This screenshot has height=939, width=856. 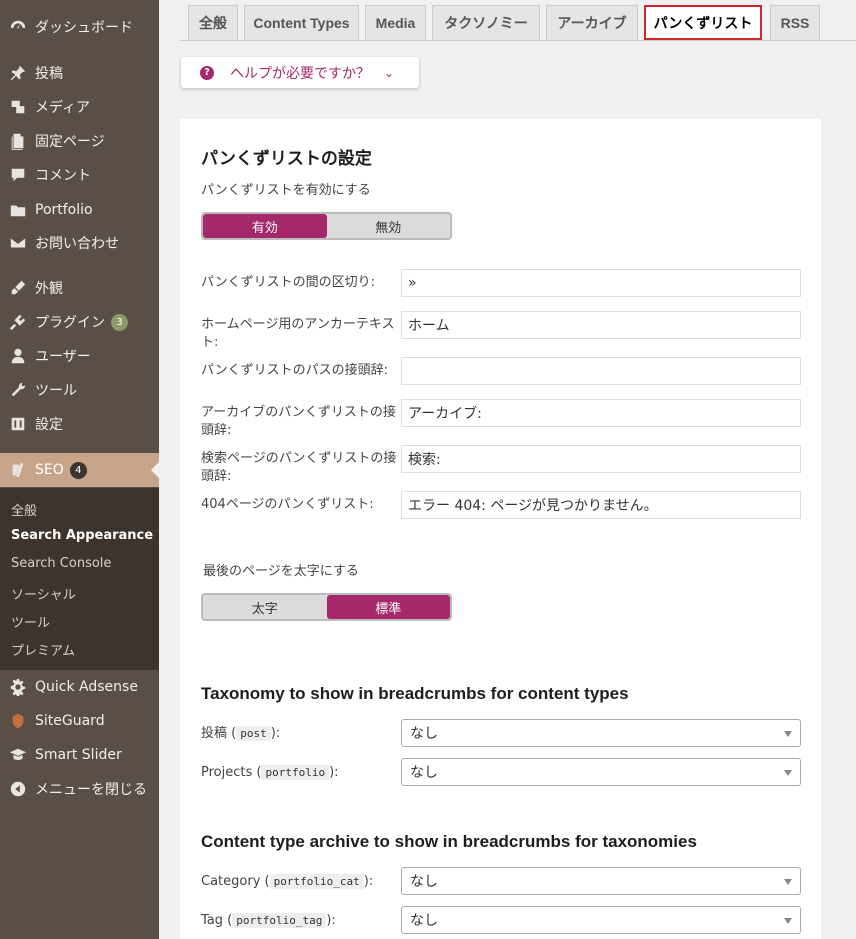 I want to click on row-label: 投稿 (, so click(x=219, y=733).